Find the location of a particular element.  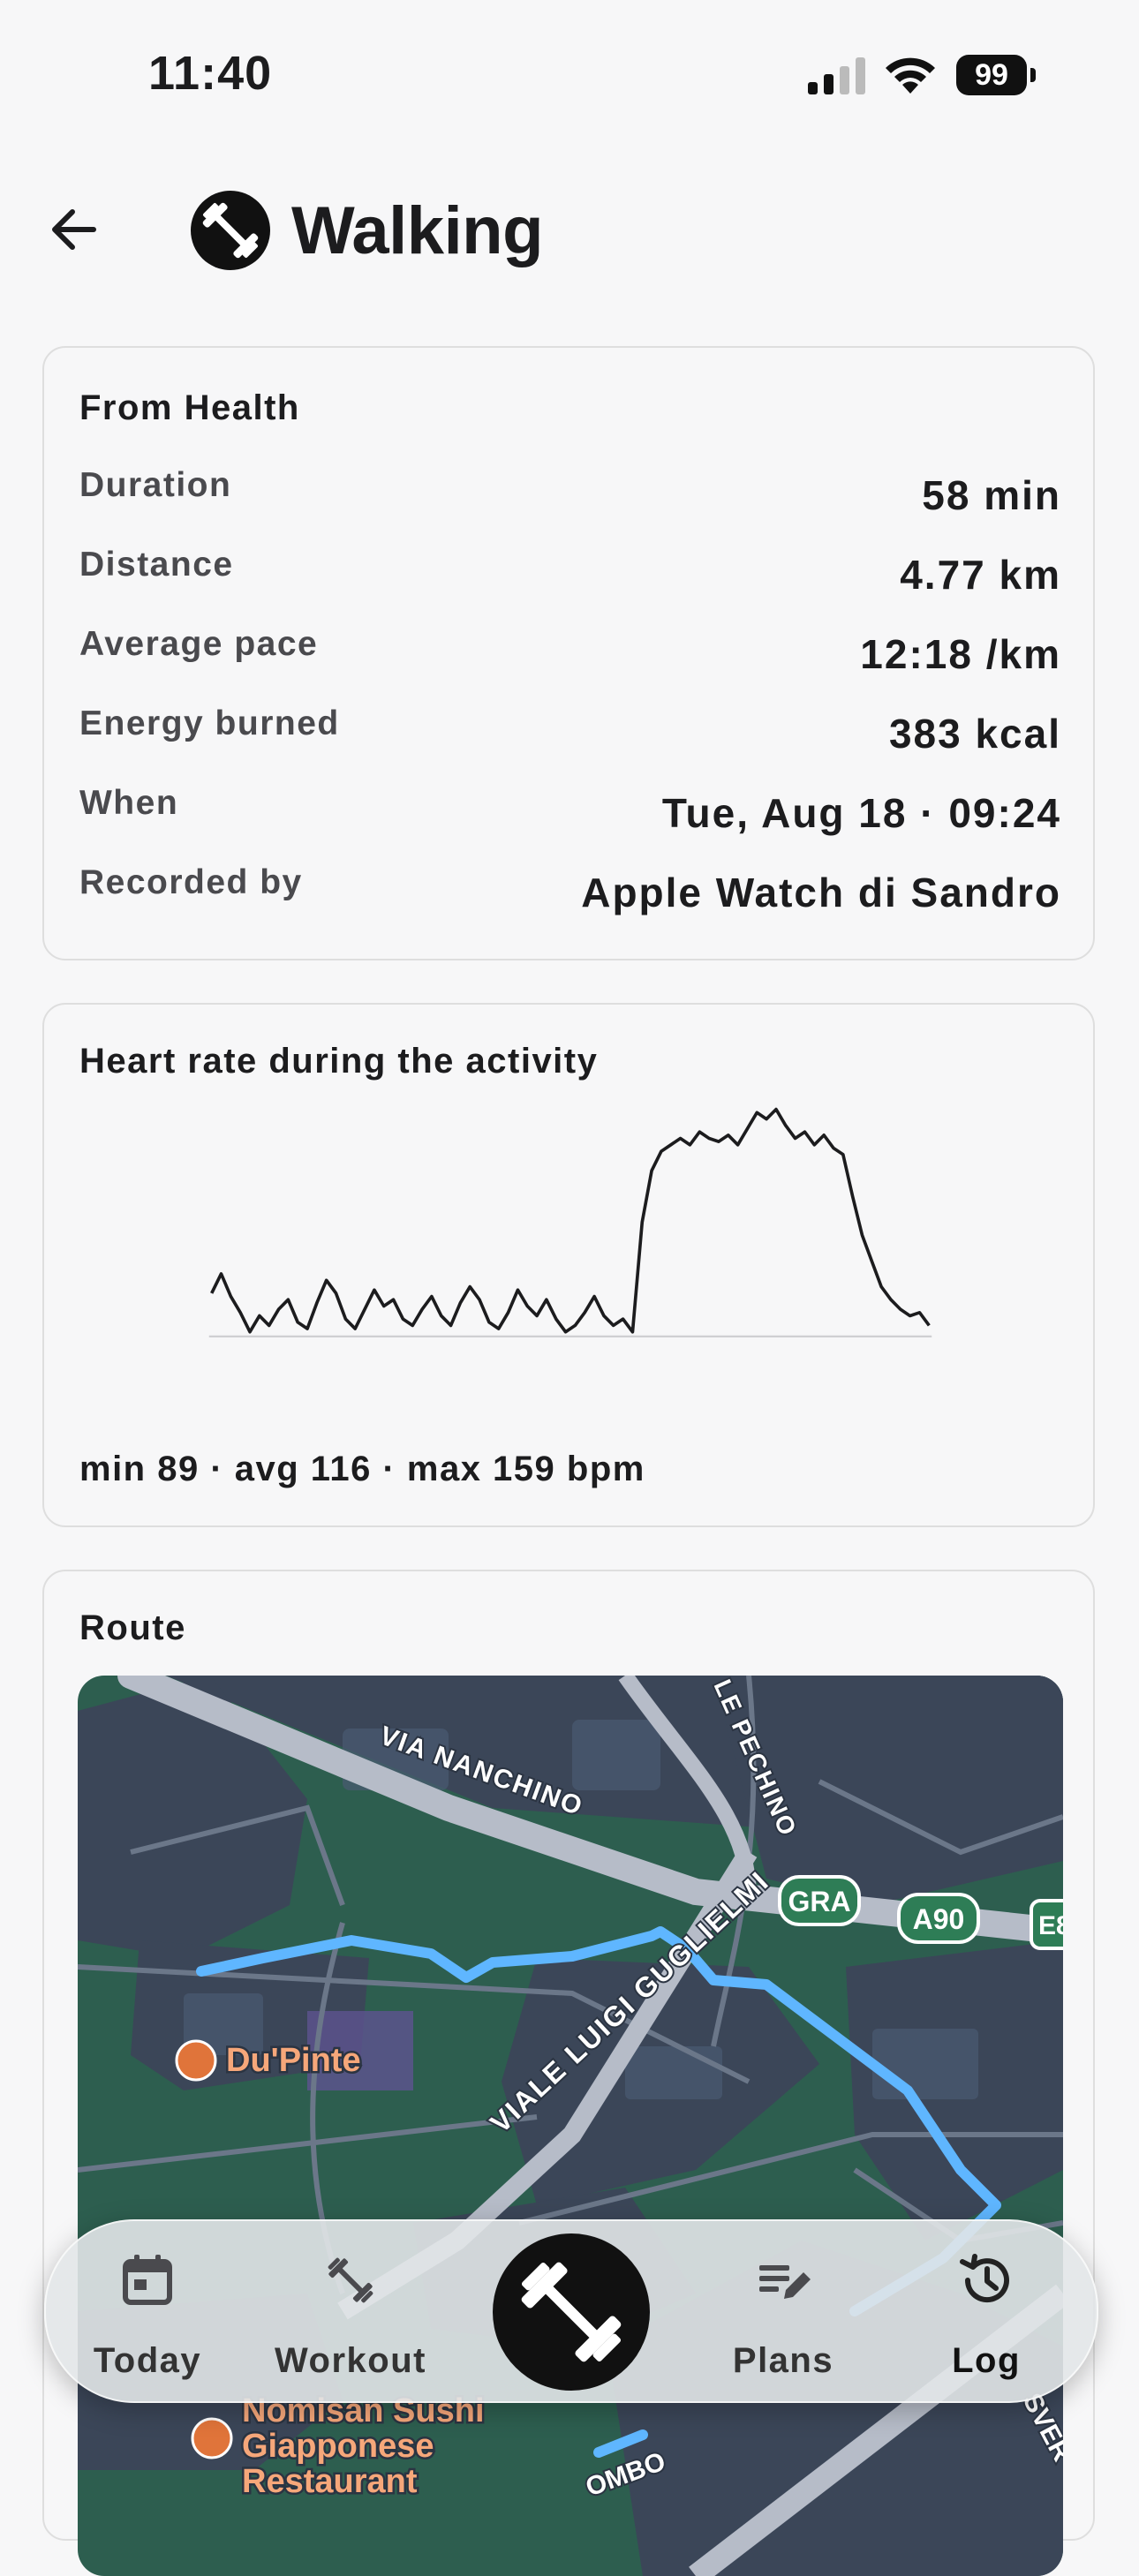

stat-row-distance: Distance 4.77 km is located at coordinates (570, 581).